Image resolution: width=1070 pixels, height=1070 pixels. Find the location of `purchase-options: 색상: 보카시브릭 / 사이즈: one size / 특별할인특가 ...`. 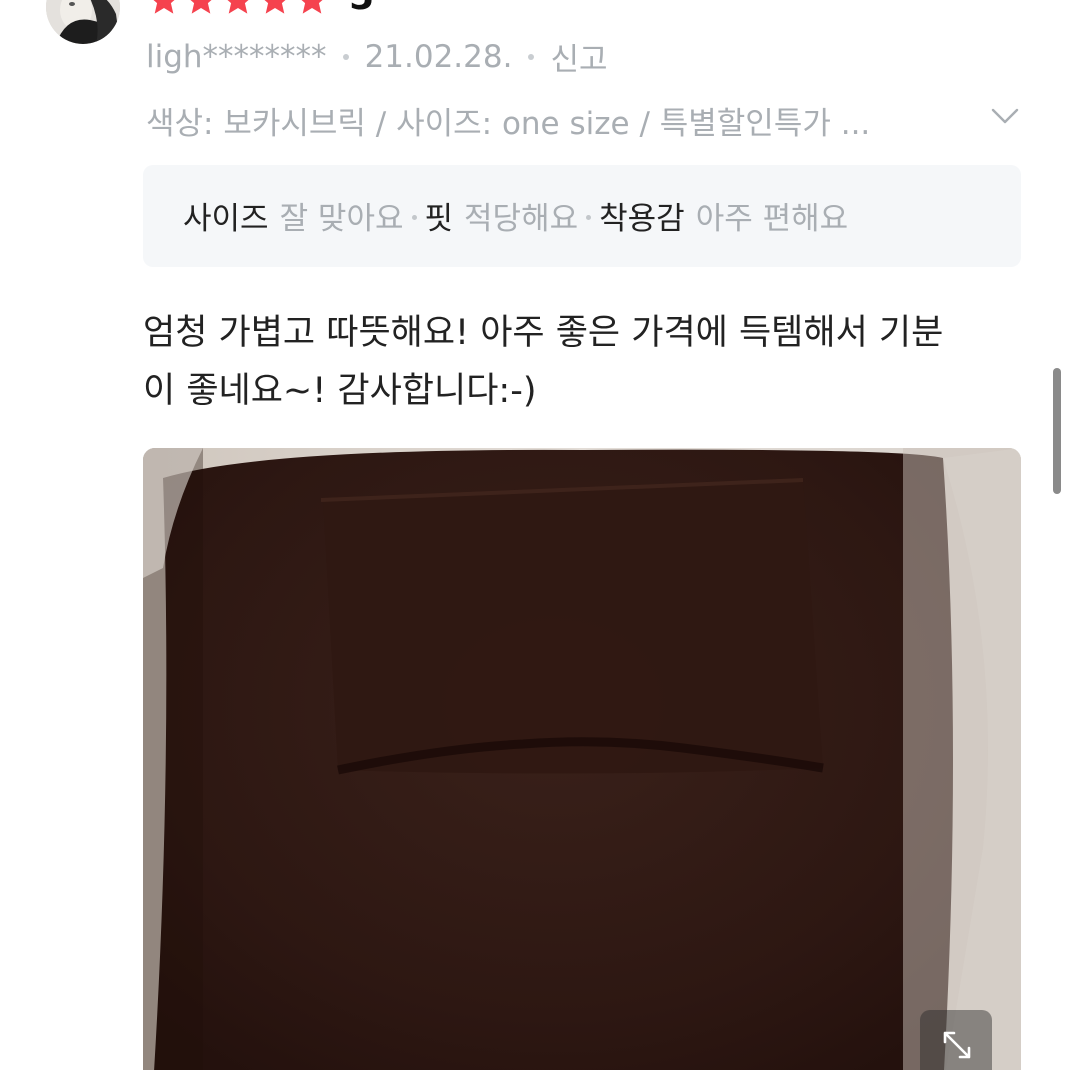

purchase-options: 색상: 보카시브릭 / 사이즈: one size / 특별할인특가 ... is located at coordinates (508, 124).